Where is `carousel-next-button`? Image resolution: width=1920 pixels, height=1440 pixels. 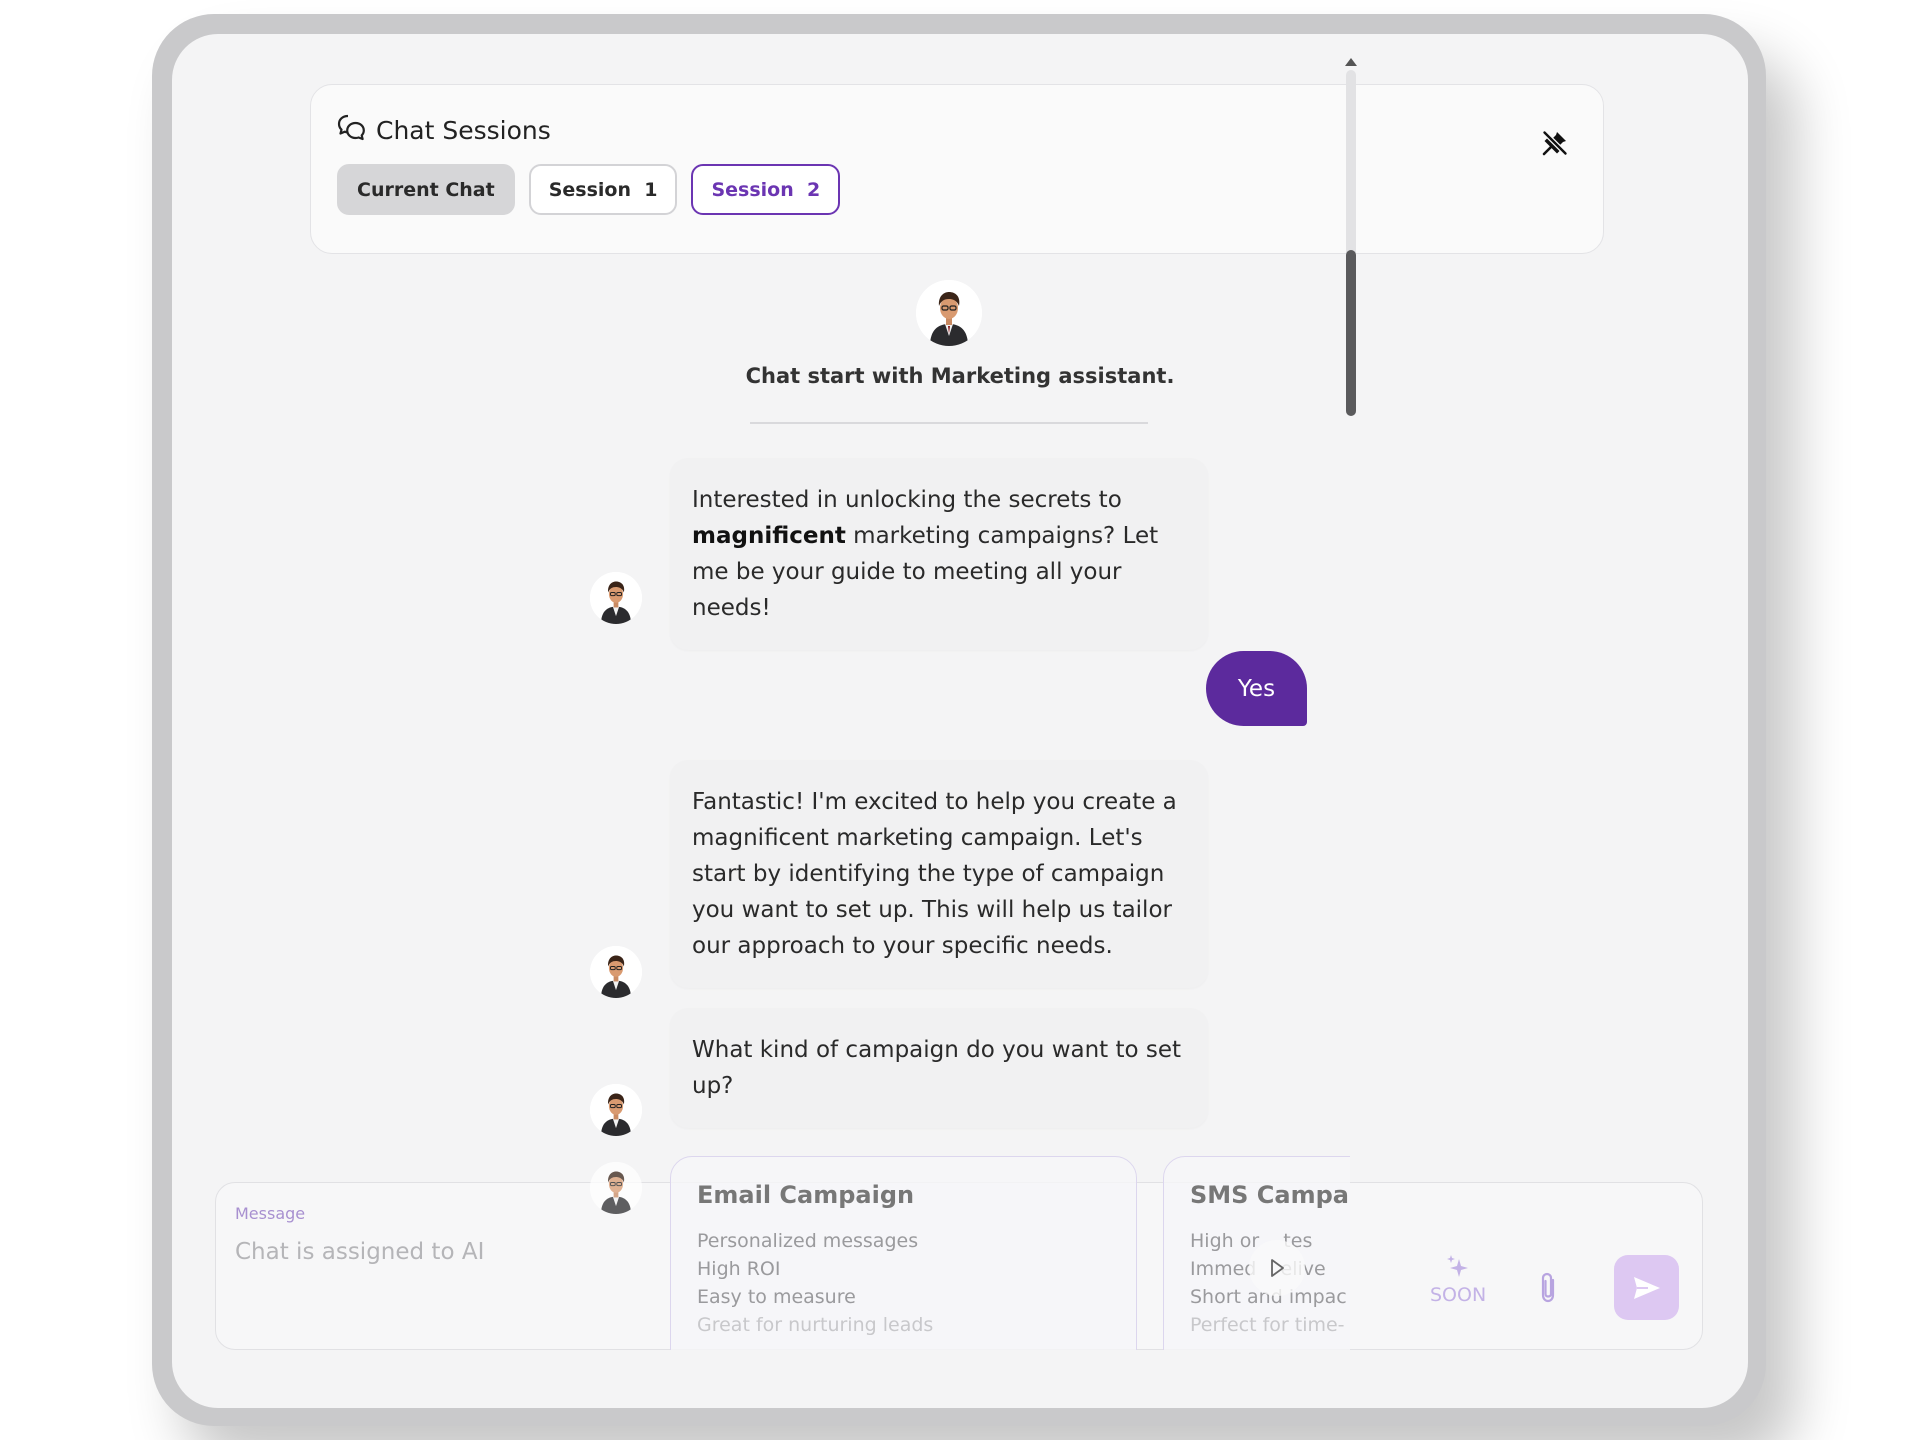 carousel-next-button is located at coordinates (1277, 1268).